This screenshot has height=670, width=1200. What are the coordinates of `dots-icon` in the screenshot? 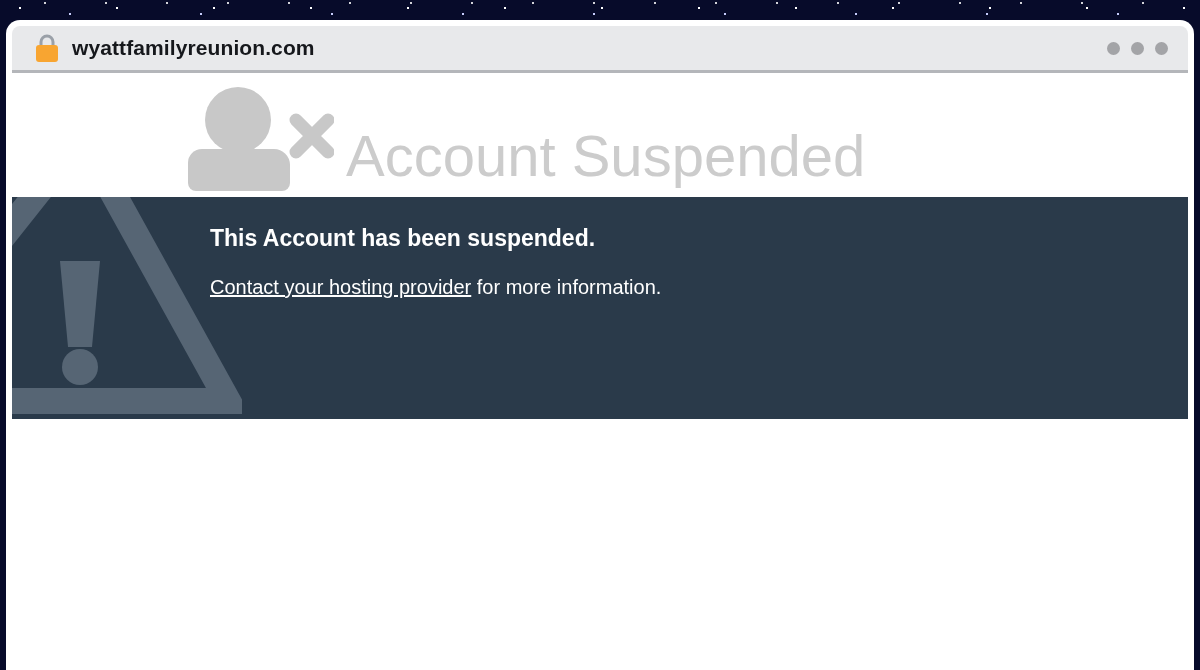 It's located at (1137, 48).